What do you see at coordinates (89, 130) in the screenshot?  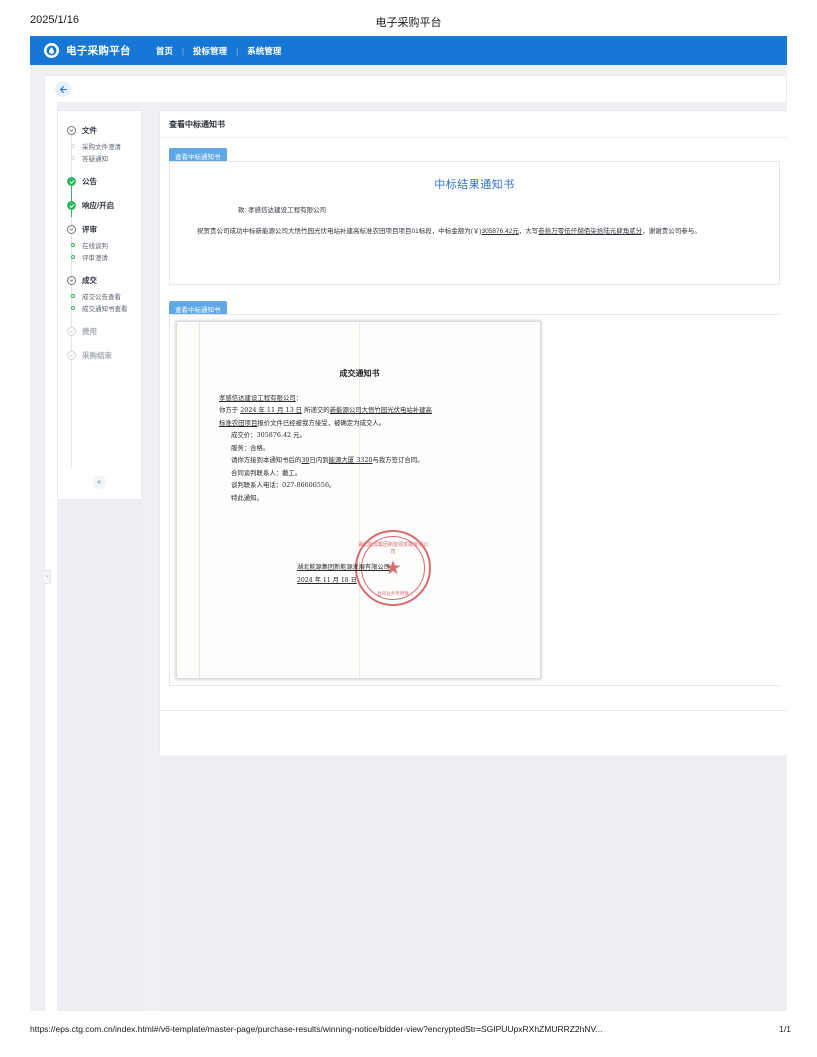 I see `sidebar-item-label: 文件` at bounding box center [89, 130].